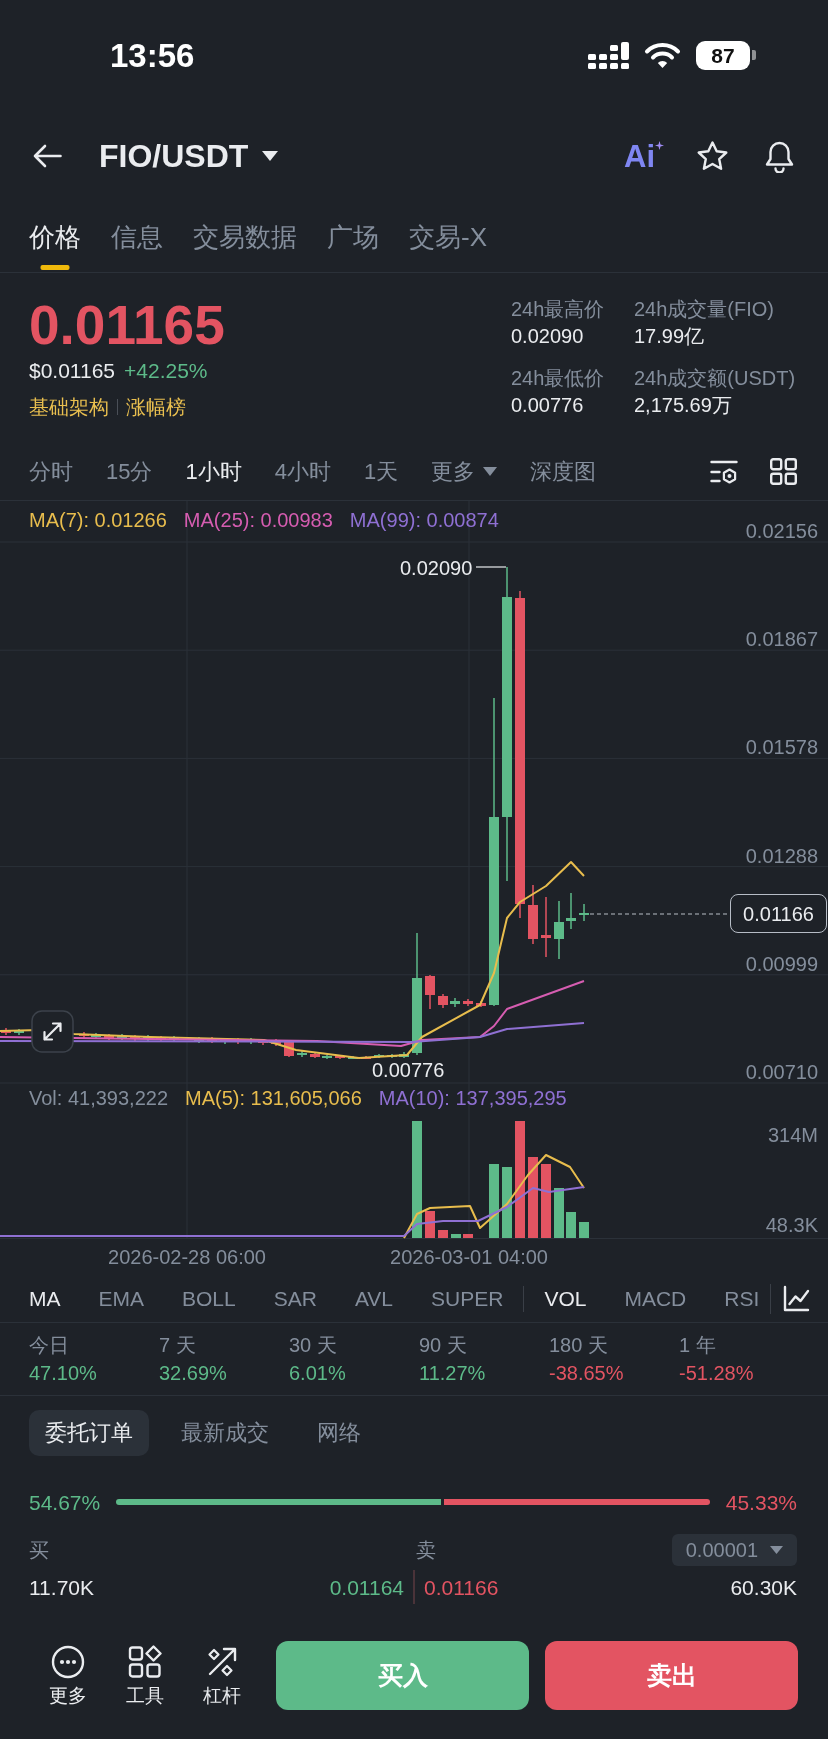 Image resolution: width=828 pixels, height=1739 pixels. I want to click on interval-tab: 深度图, so click(563, 471).